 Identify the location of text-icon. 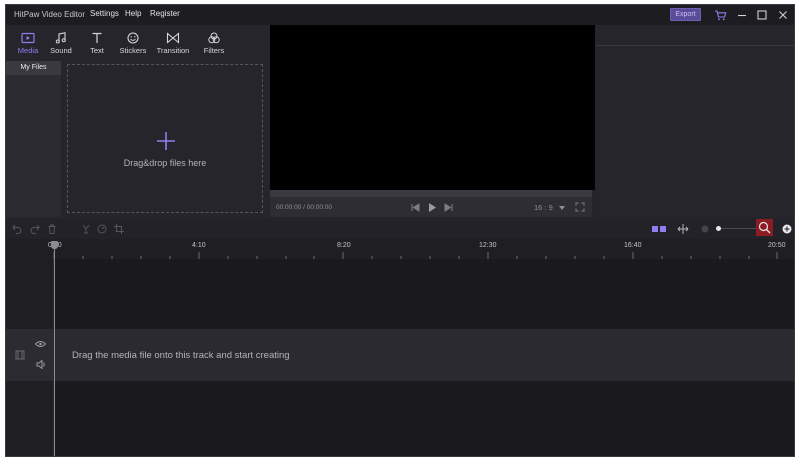
(97, 37).